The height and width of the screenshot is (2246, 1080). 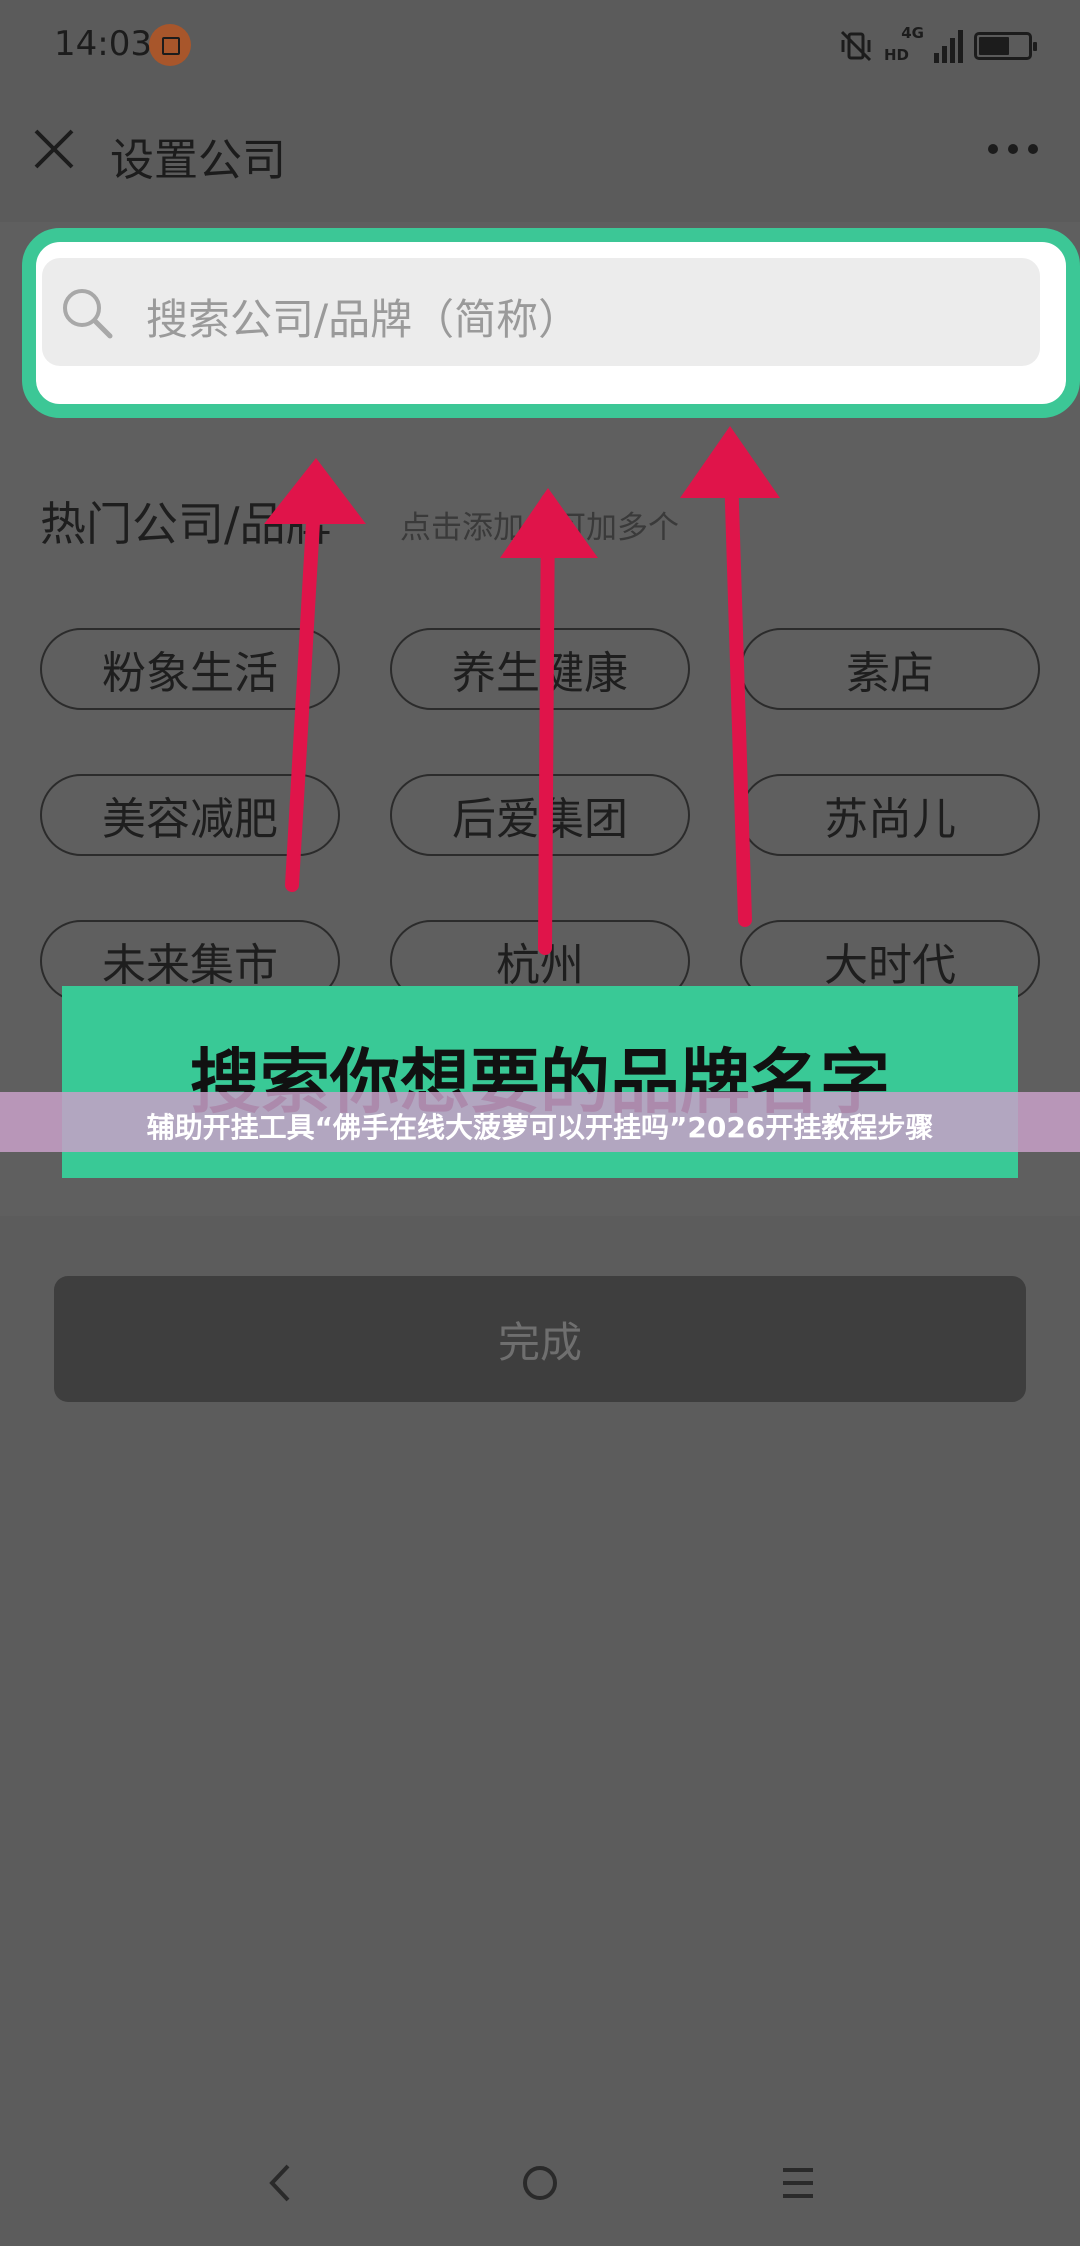 I want to click on overlay-caption: 辅助开挂工具“佛手在线大菠萝可以开挂吗”2026开挂教程步骤, so click(x=540, y=1122).